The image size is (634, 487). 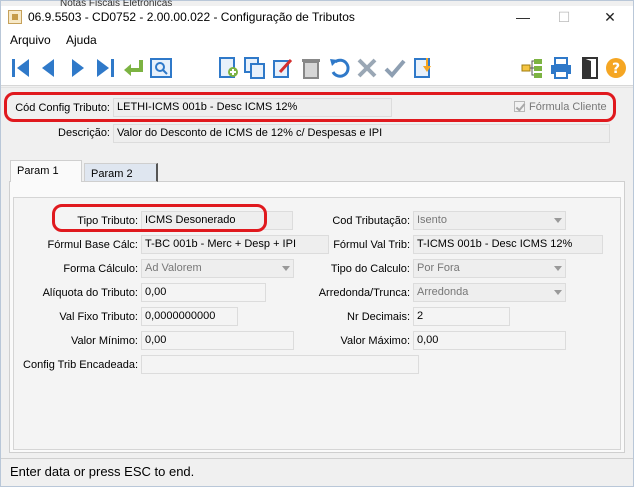 What do you see at coordinates (339, 68) in the screenshot?
I see `undo-icon` at bounding box center [339, 68].